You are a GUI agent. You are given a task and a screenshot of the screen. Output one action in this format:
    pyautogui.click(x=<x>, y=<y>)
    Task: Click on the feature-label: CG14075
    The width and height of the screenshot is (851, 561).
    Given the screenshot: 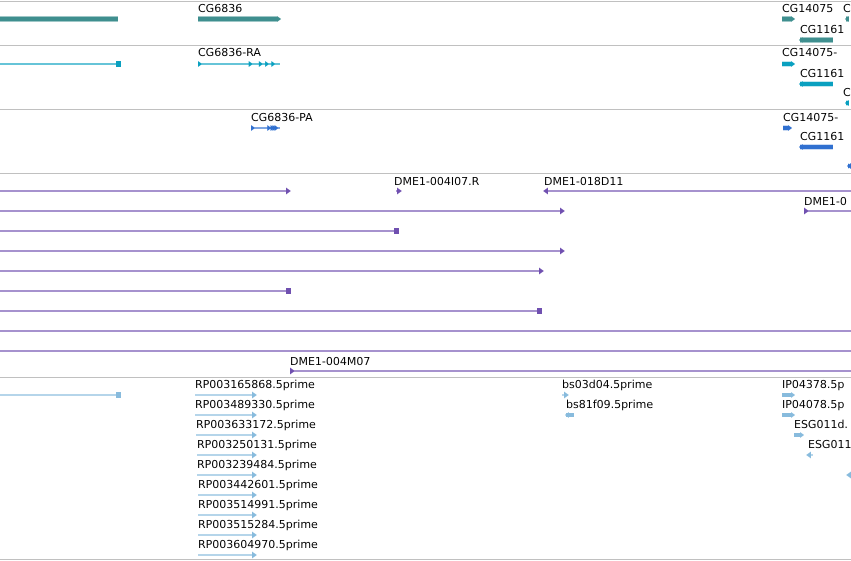 What is the action you would take?
    pyautogui.click(x=808, y=8)
    